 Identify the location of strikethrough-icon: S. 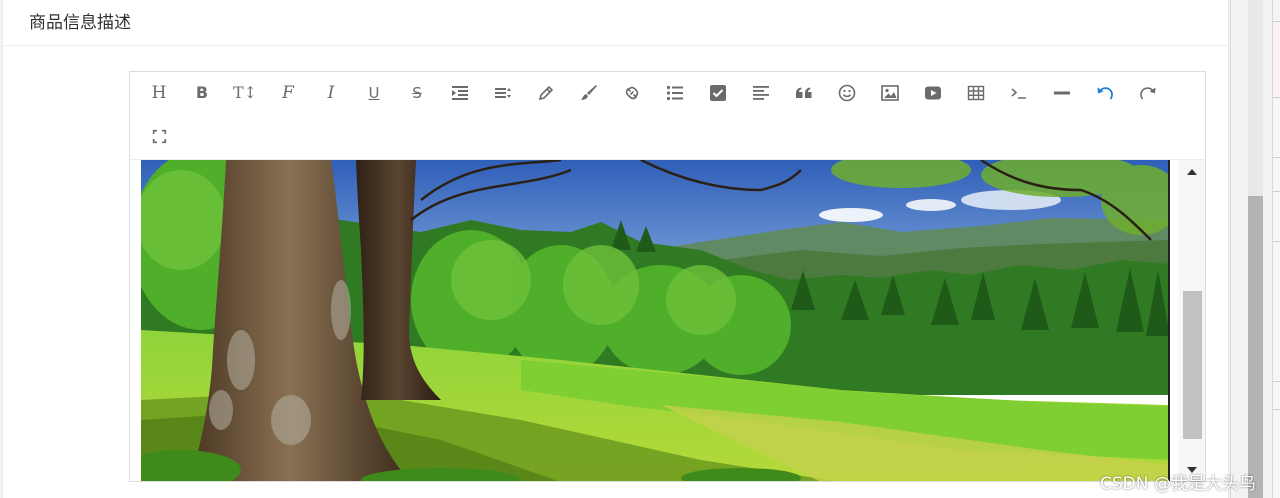
(417, 92).